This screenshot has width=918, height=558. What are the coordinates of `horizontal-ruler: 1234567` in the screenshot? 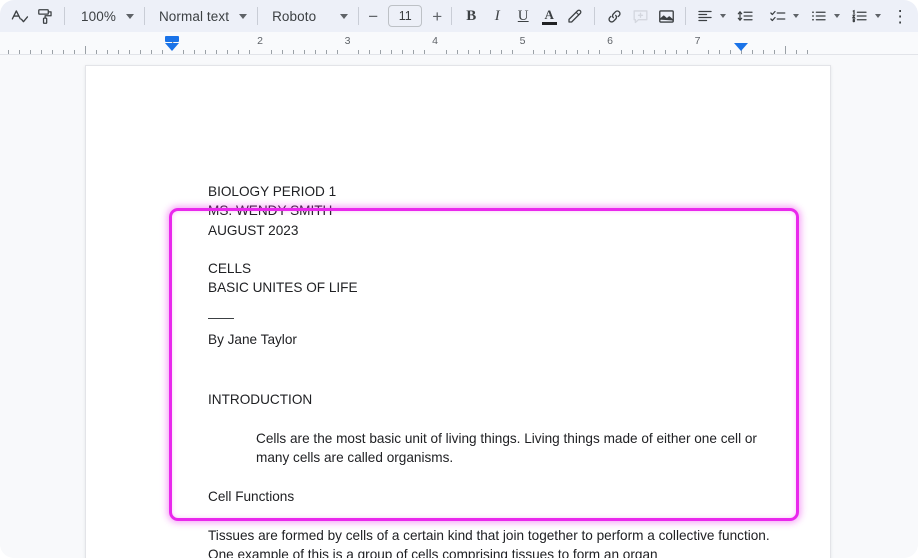 It's located at (459, 43).